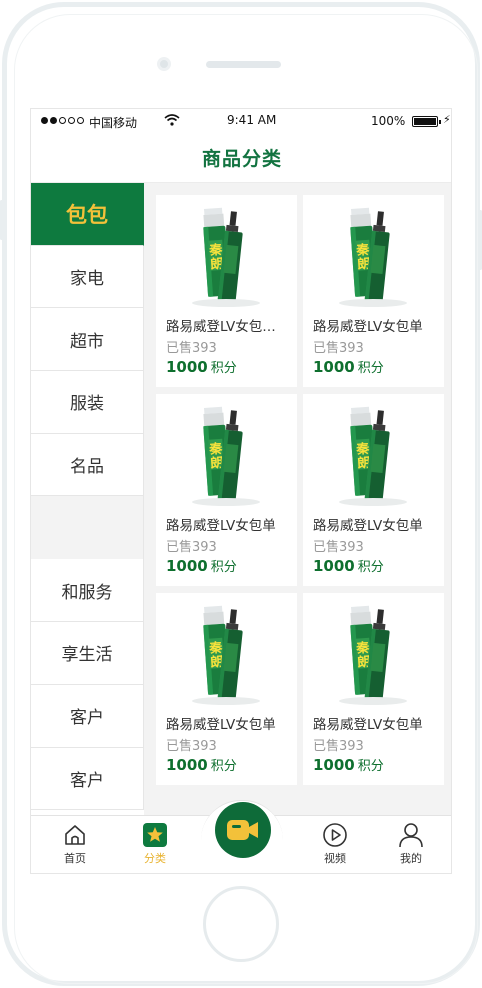 The image size is (482, 988). What do you see at coordinates (87, 214) in the screenshot?
I see `category-item-bags: 包包` at bounding box center [87, 214].